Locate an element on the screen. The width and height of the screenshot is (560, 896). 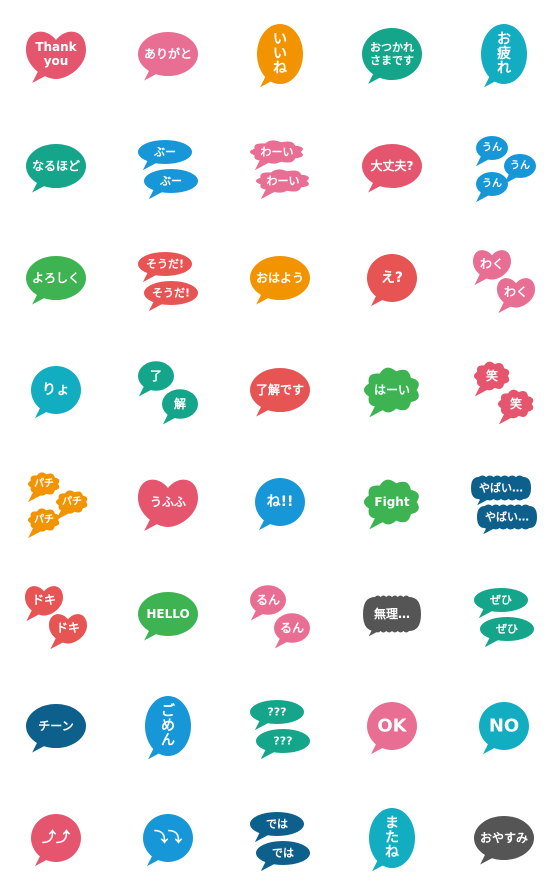
sticker-hello: HELLO is located at coordinates (168, 616).